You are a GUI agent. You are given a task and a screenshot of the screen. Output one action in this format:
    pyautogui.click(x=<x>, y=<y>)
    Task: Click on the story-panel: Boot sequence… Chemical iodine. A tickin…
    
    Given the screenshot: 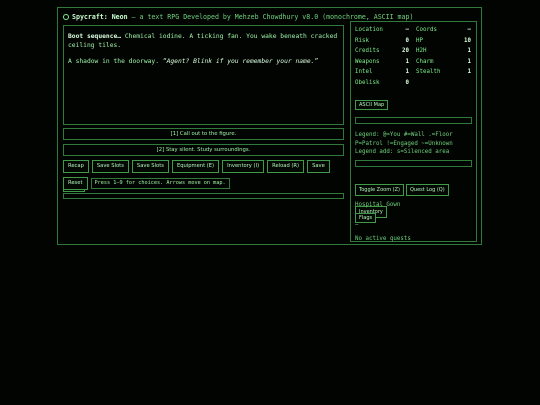 What is the action you would take?
    pyautogui.click(x=203, y=75)
    